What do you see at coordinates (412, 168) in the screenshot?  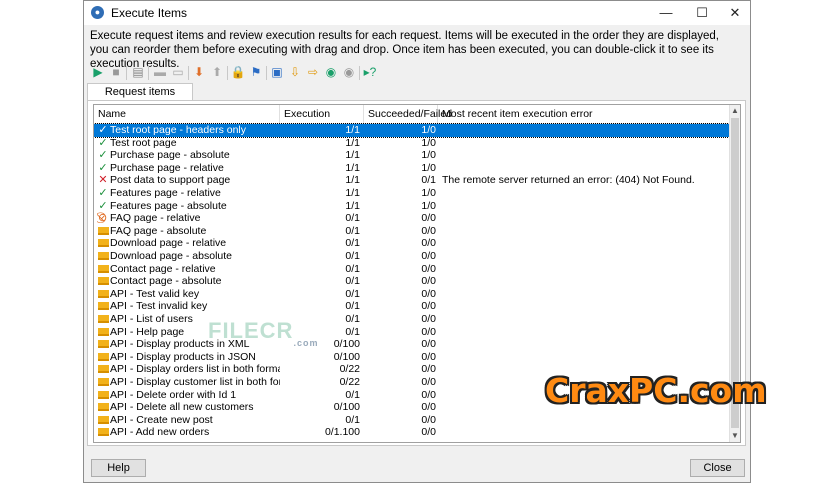 I see `table-row: ✓ Purchase page - relative 1/1 1/0` at bounding box center [412, 168].